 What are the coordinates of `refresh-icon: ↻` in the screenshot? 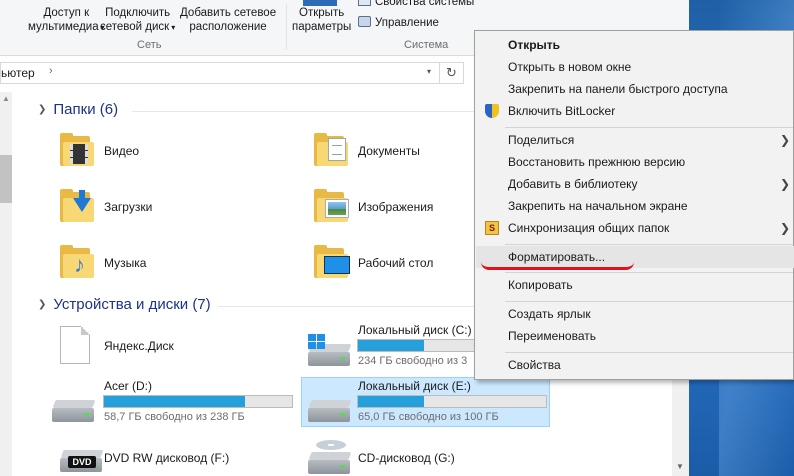 It's located at (451, 72).